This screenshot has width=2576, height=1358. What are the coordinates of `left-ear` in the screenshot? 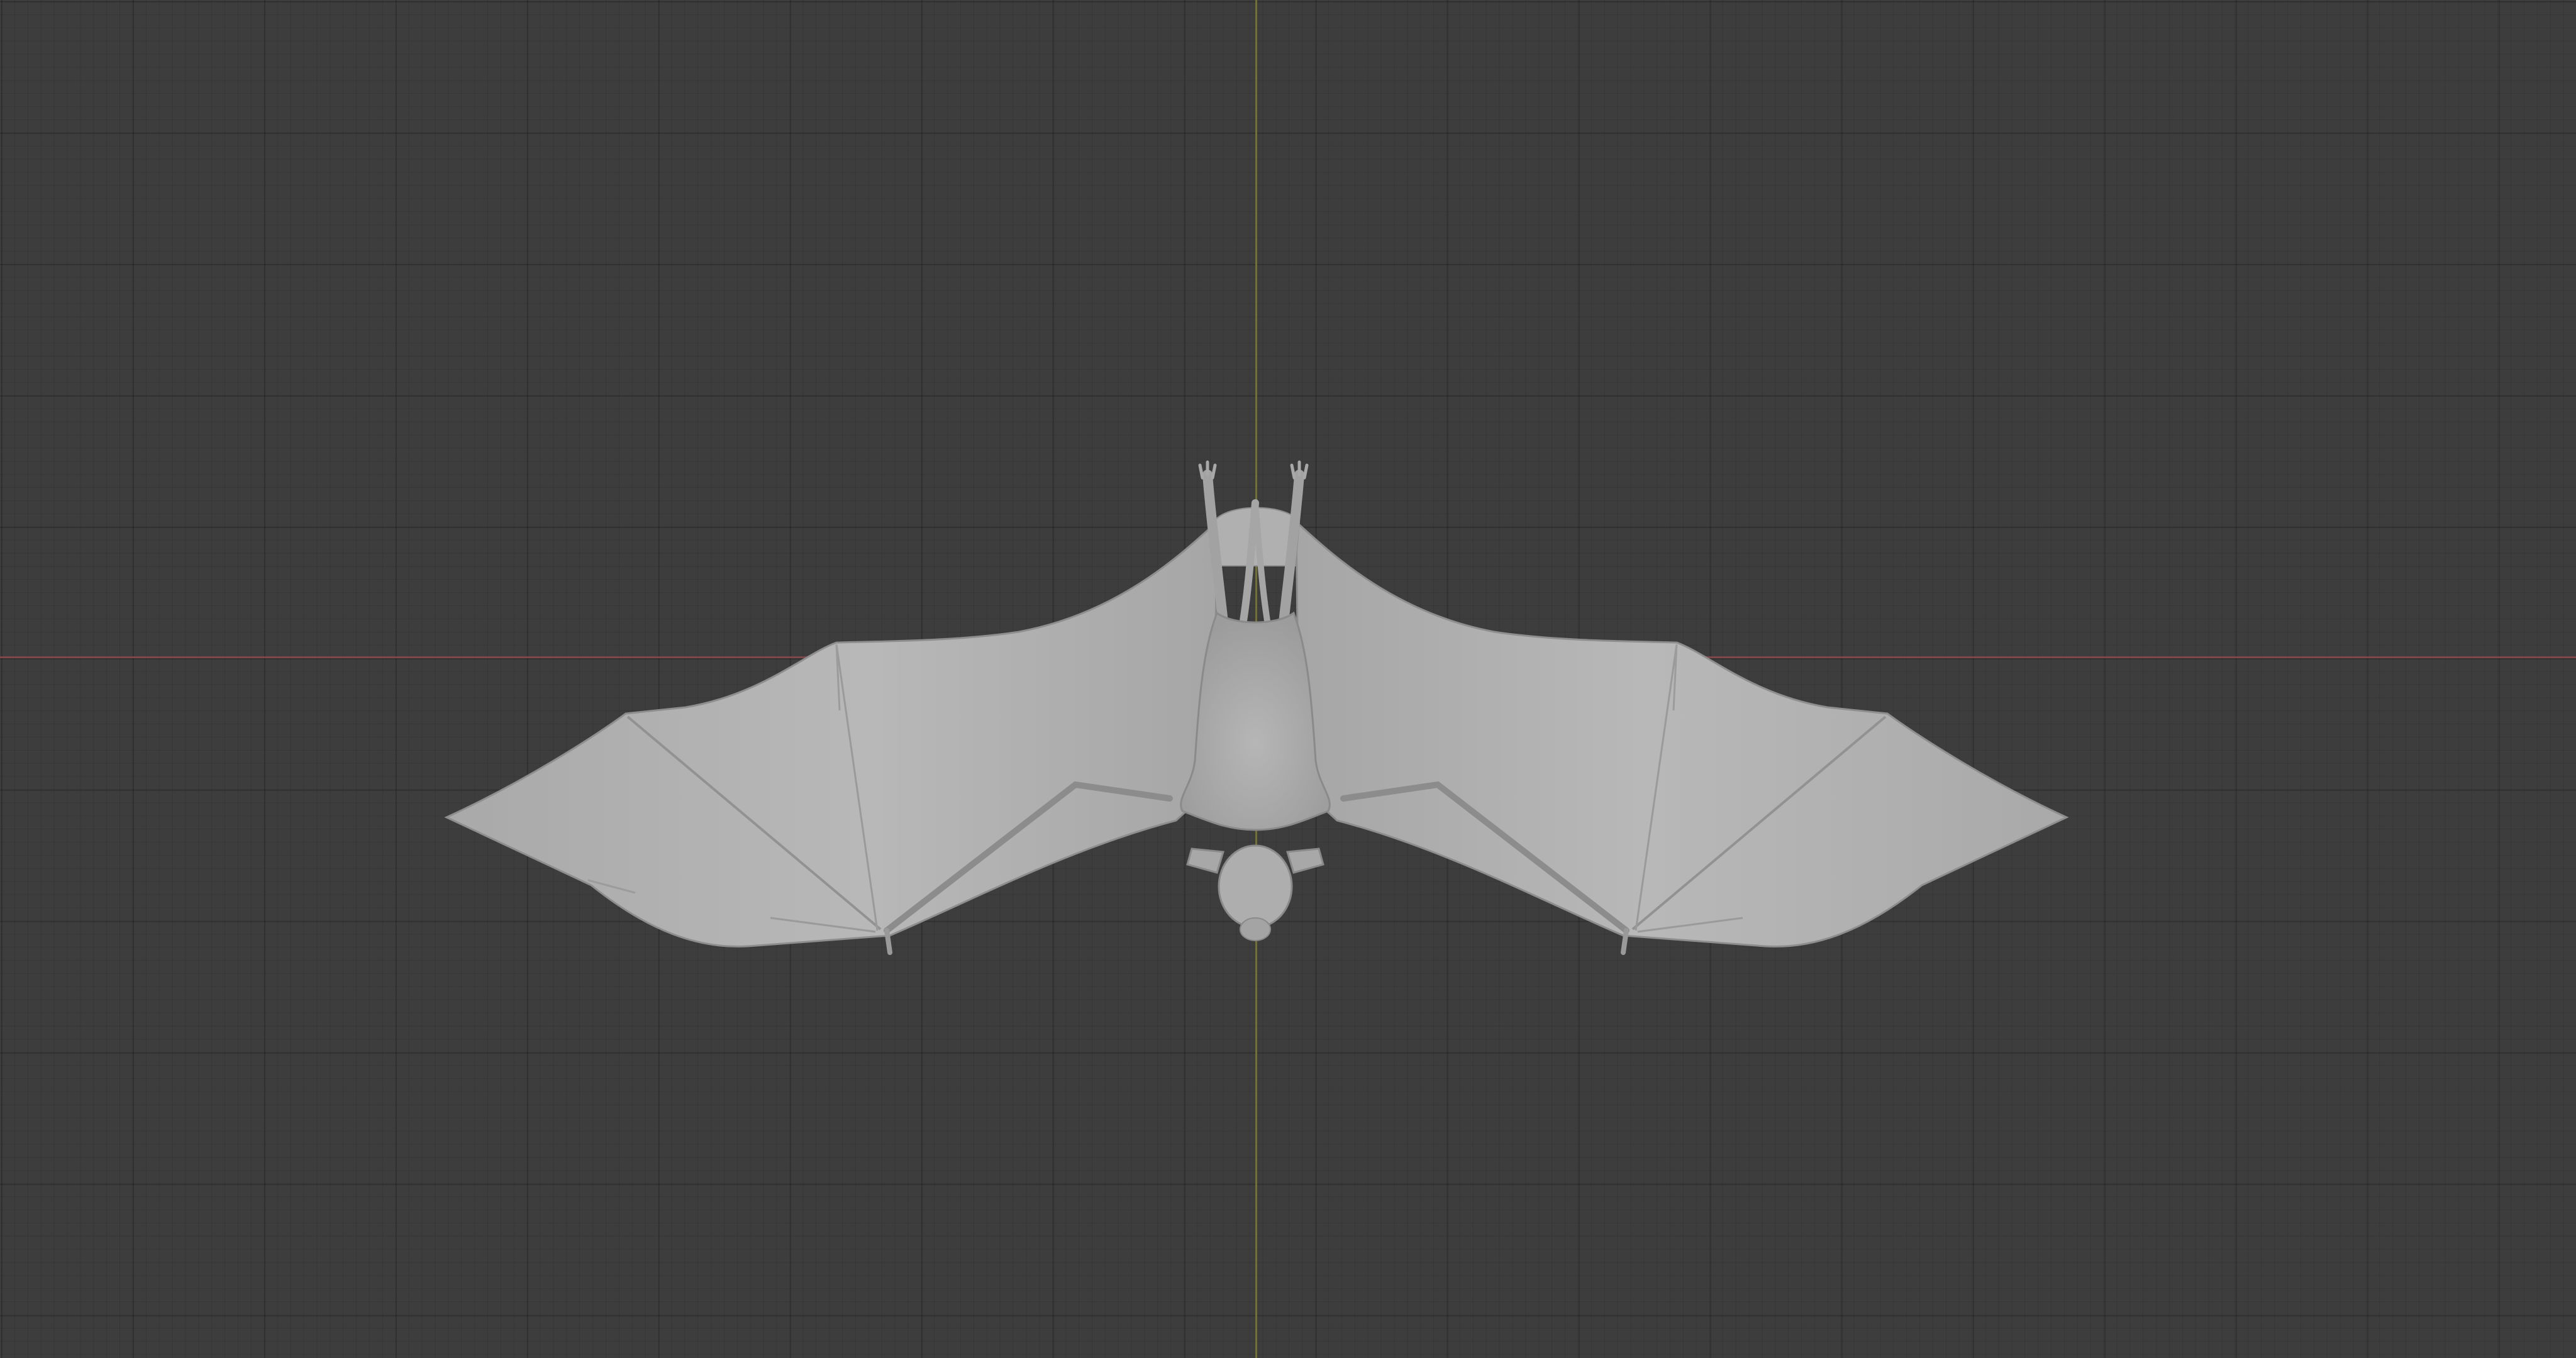 It's located at (1205, 860).